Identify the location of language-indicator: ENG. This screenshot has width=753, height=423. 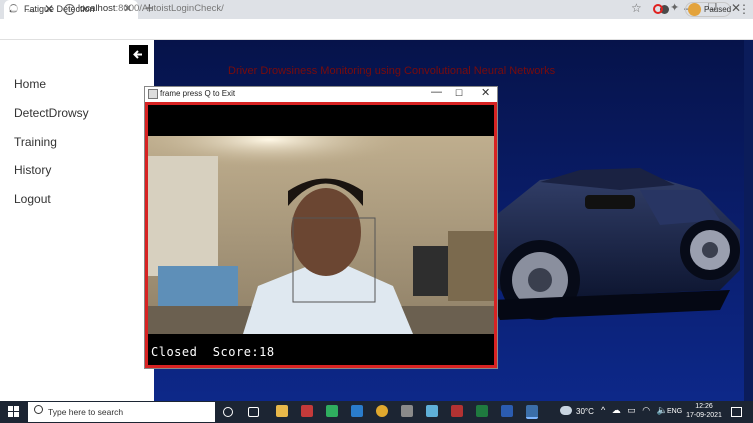
(674, 411).